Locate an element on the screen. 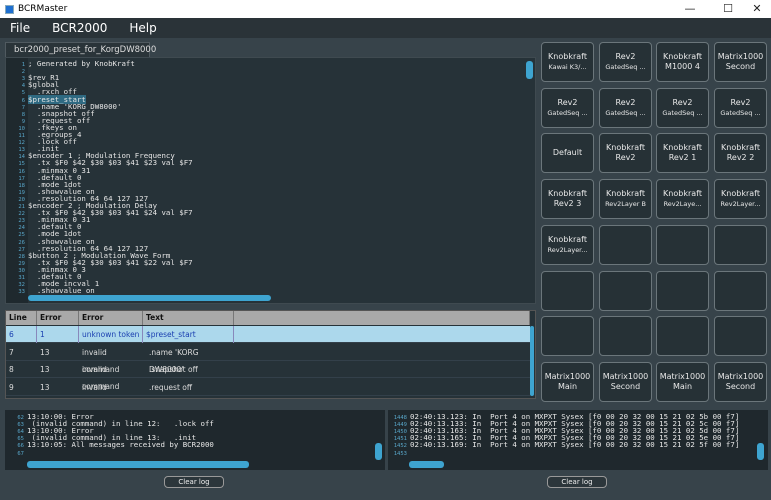  preset-subtitle: Rev2Layer B is located at coordinates (625, 204).